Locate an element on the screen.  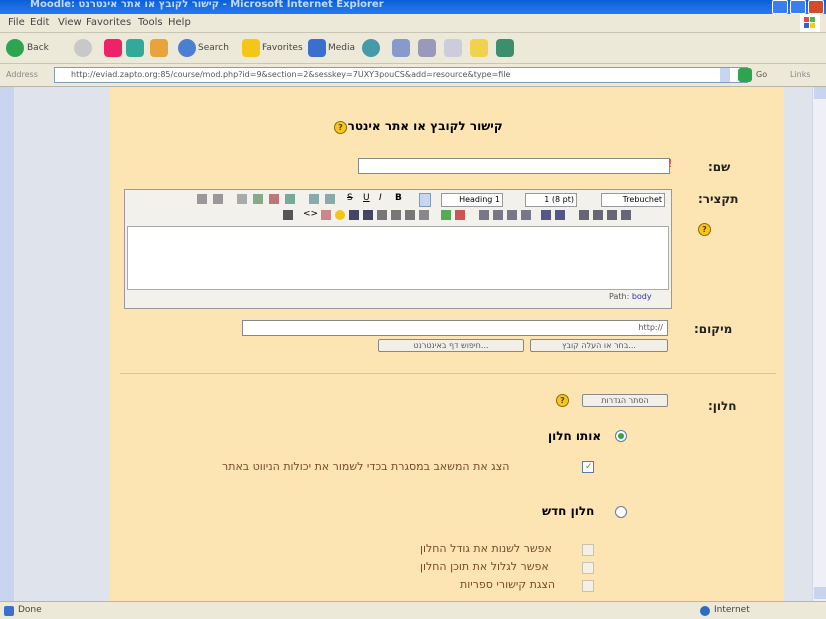
links-label: Links is located at coordinates (800, 74).